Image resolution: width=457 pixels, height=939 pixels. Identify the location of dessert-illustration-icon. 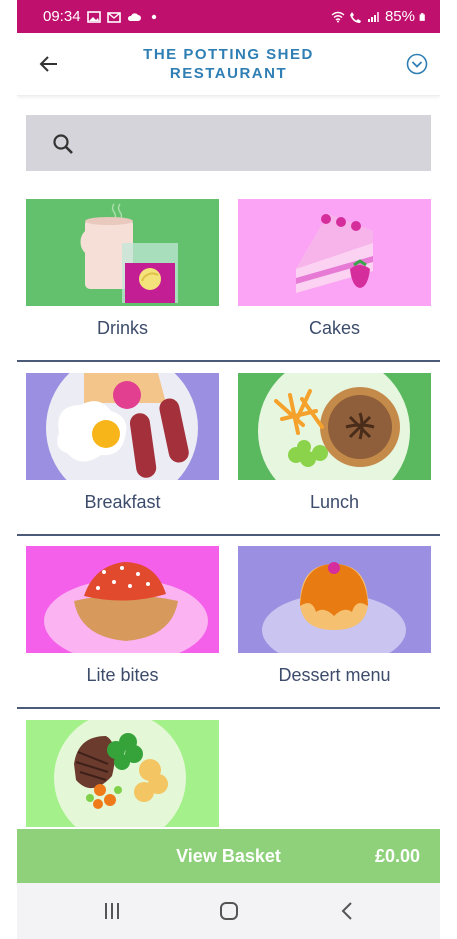
(334, 599).